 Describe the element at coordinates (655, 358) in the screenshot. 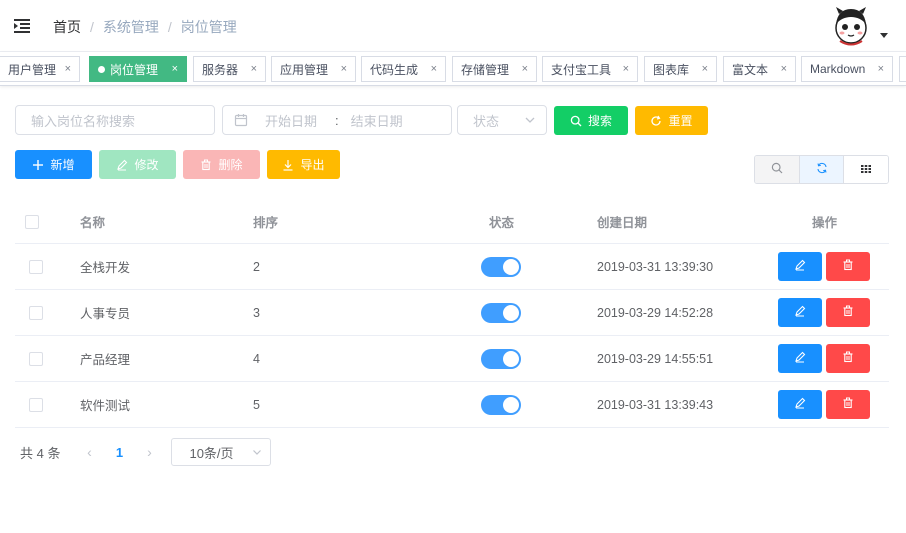

I see `cell-created: 2019-03-29 14:55:51` at that location.